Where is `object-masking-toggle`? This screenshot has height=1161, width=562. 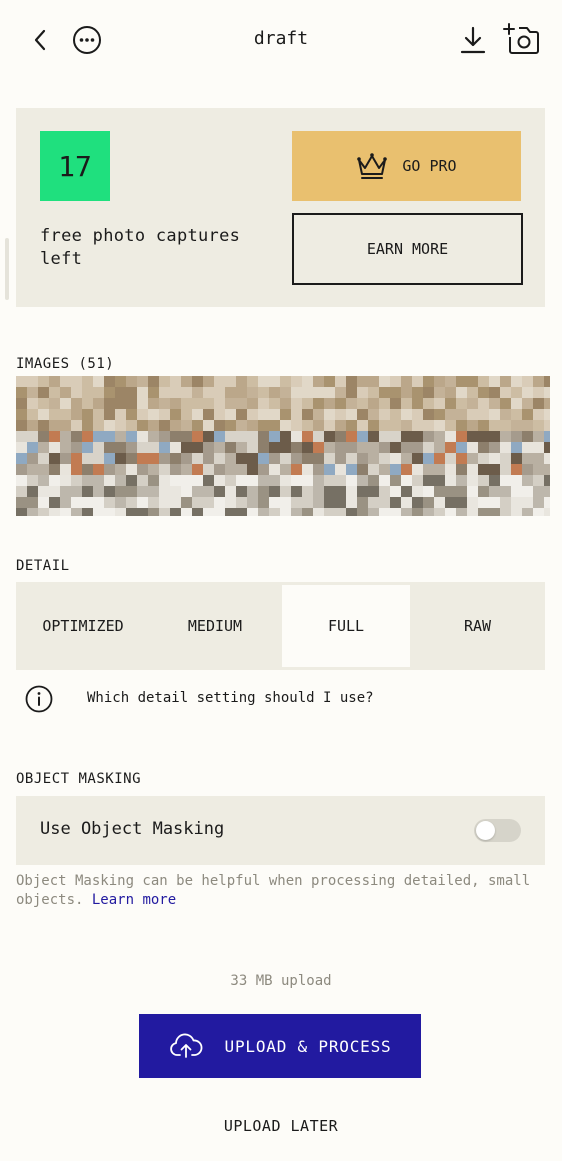 object-masking-toggle is located at coordinates (497, 830).